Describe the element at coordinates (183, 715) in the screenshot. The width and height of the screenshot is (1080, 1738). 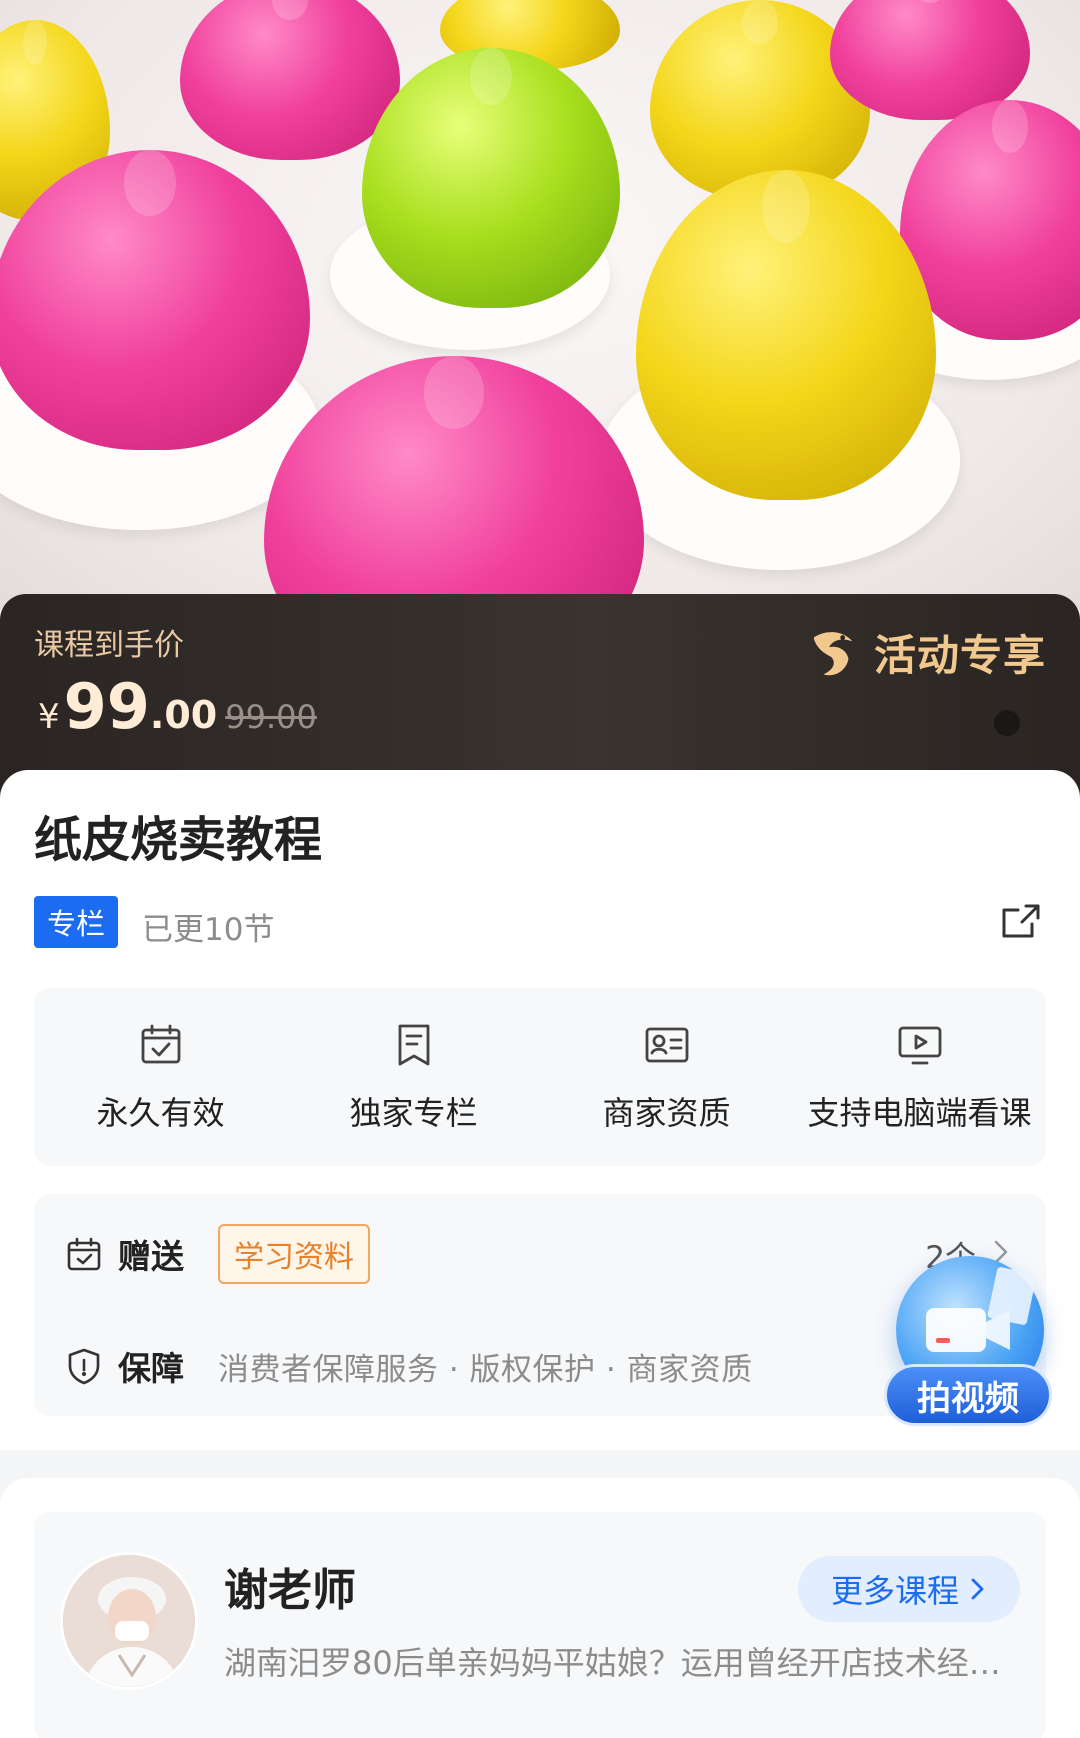
I see `price-decimal: .00` at that location.